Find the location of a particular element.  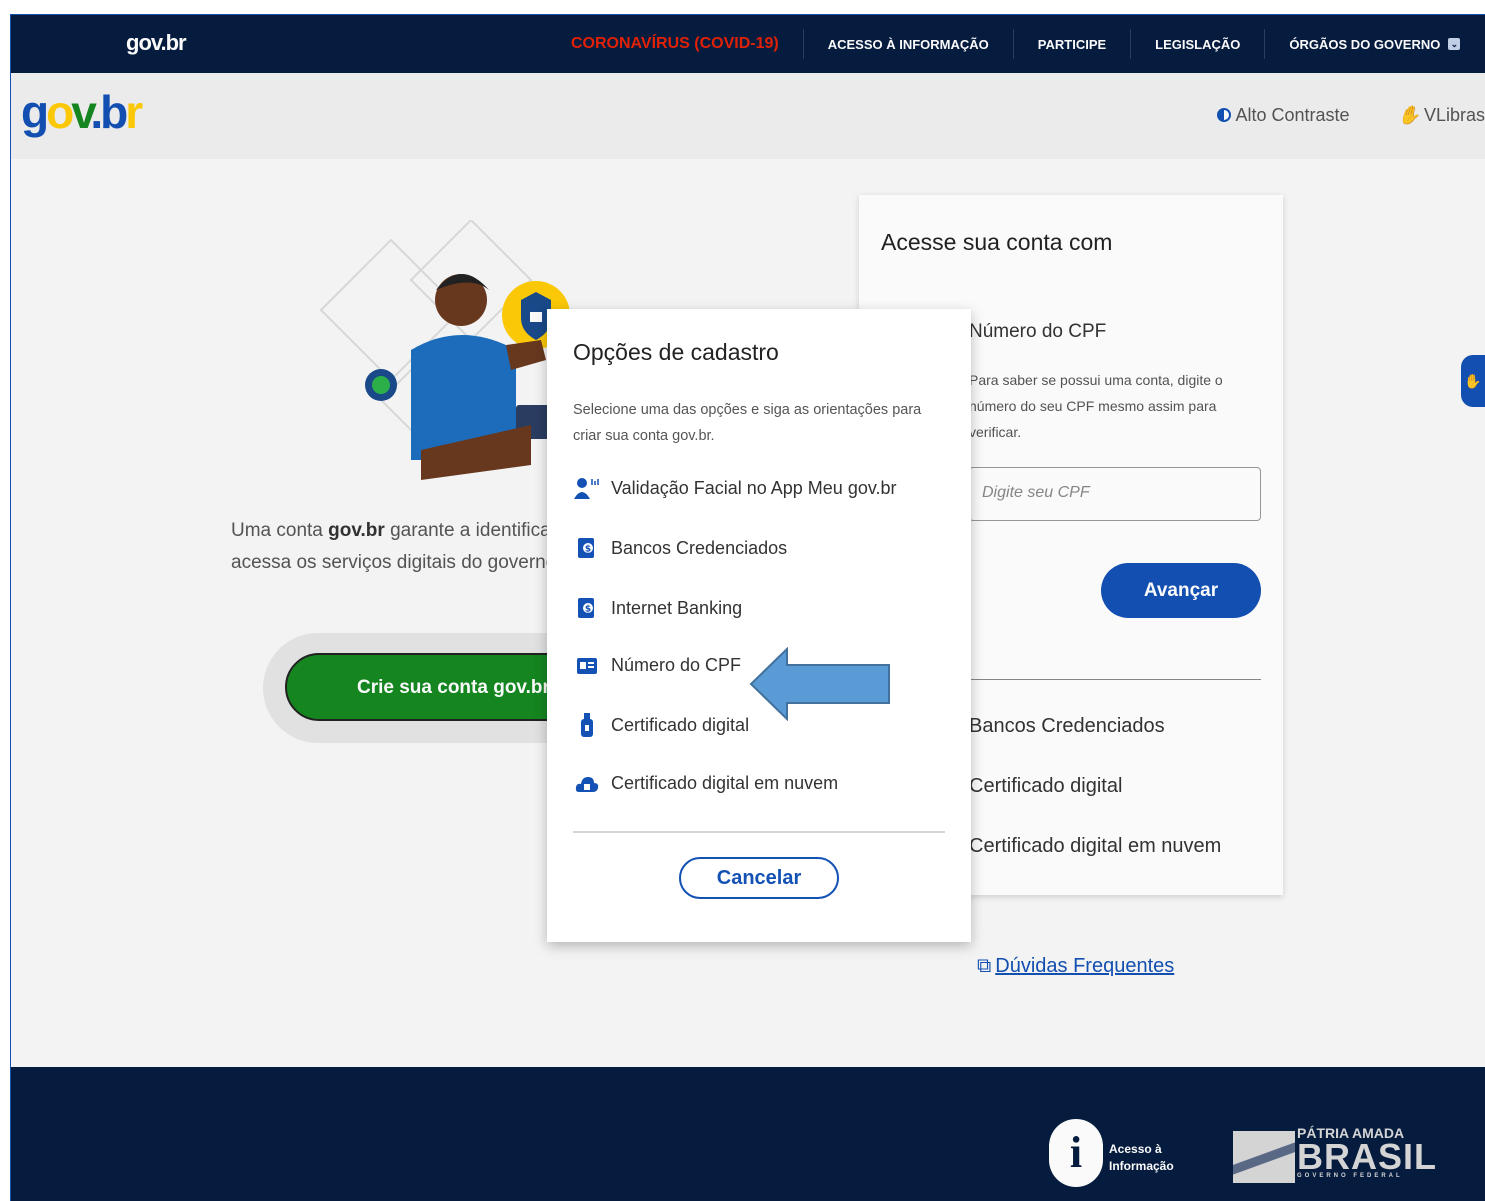

option-bancos-credenciados: $ Bancos Credenciados is located at coordinates (680, 548).